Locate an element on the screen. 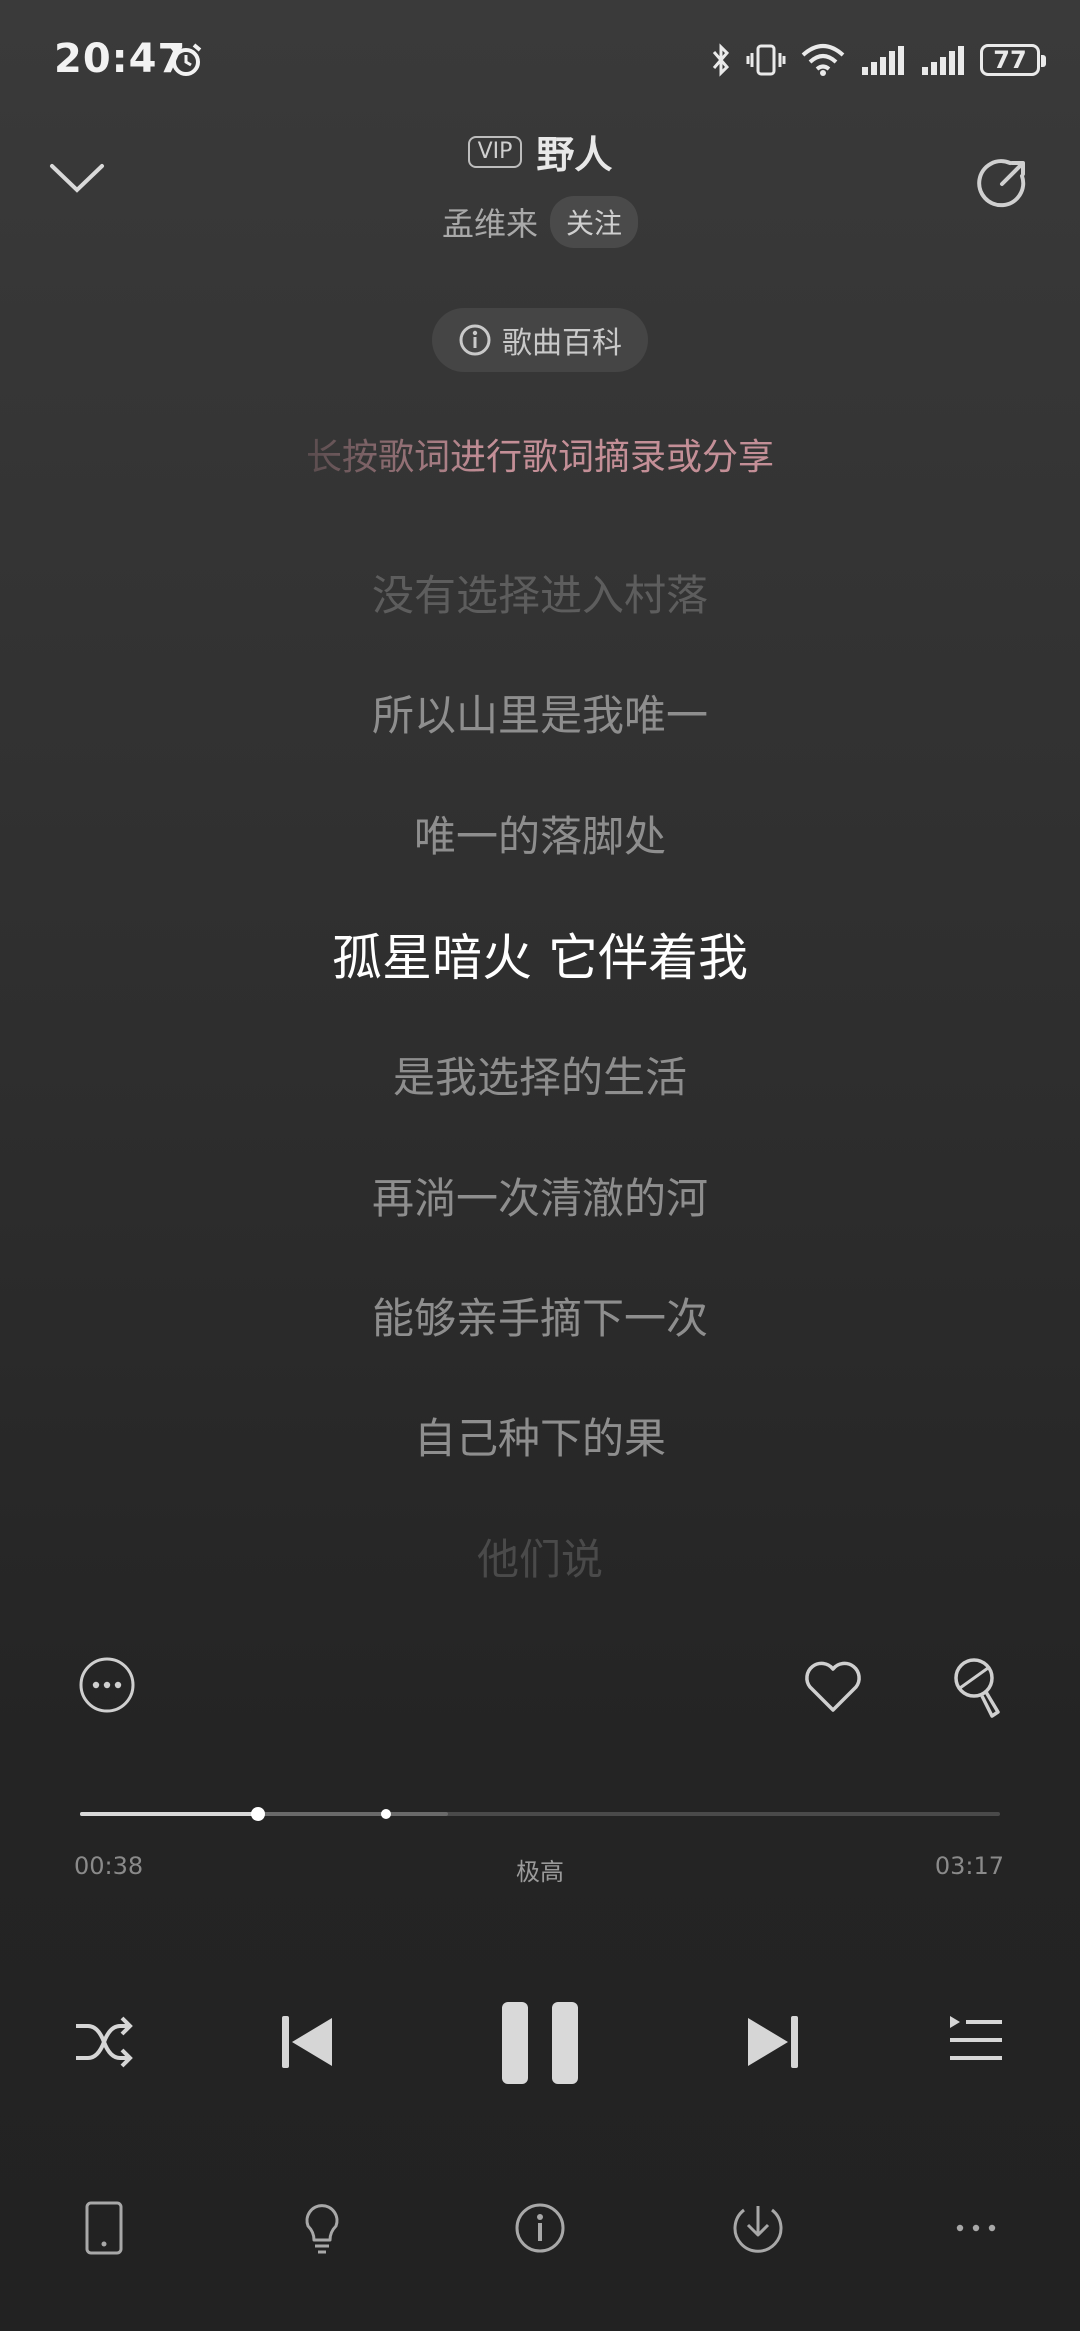 The height and width of the screenshot is (2331, 1080). lyric-line: 唯一的落脚处 is located at coordinates (540, 833).